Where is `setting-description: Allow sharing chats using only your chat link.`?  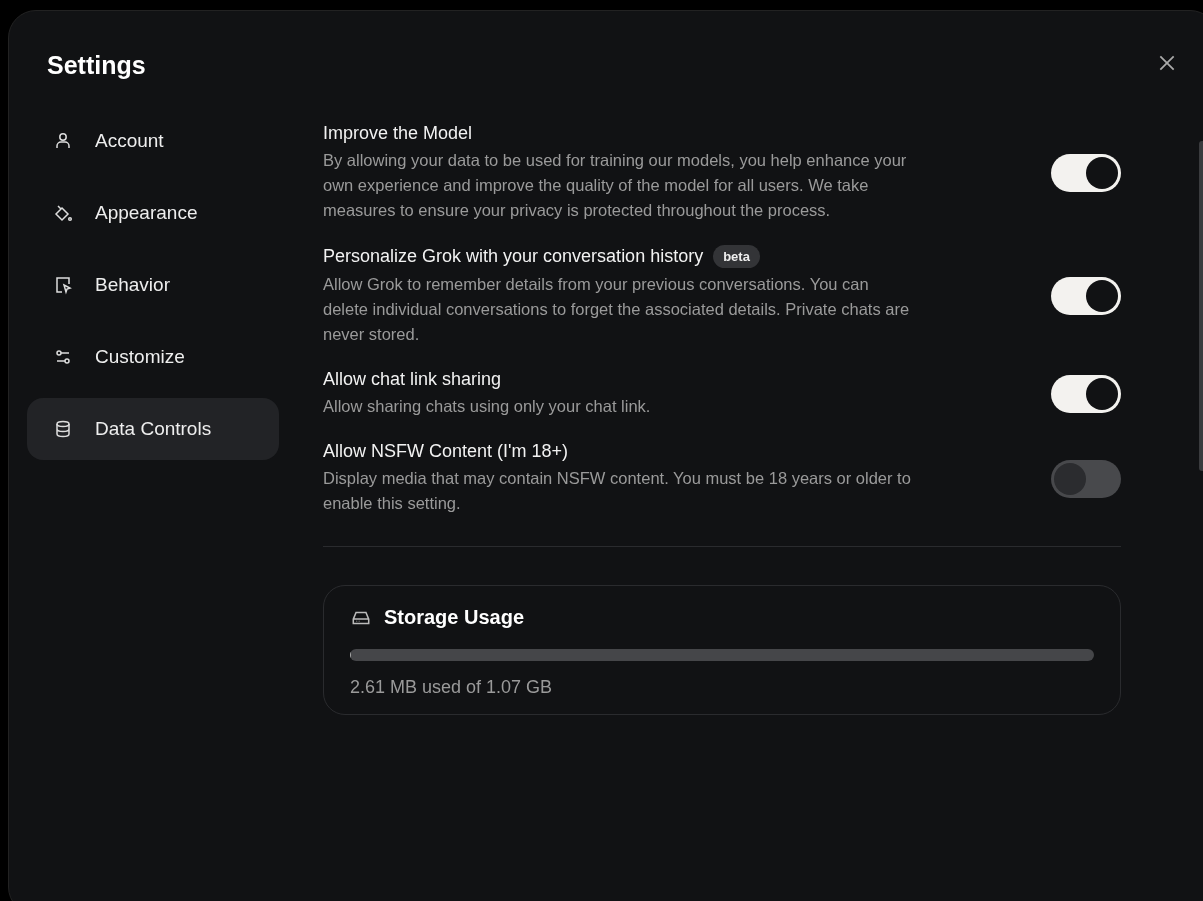
setting-description: Allow sharing chats using only your chat link. is located at coordinates (487, 406).